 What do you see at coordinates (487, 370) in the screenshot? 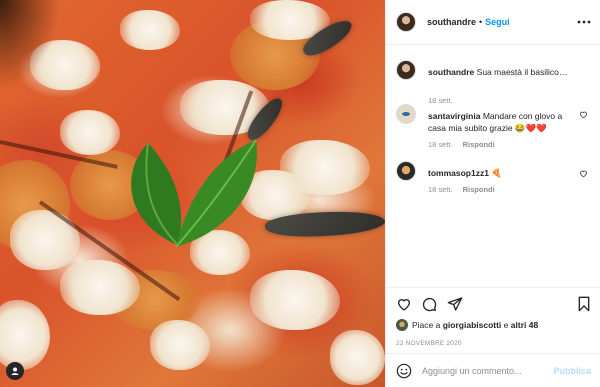
I see `comment-input` at bounding box center [487, 370].